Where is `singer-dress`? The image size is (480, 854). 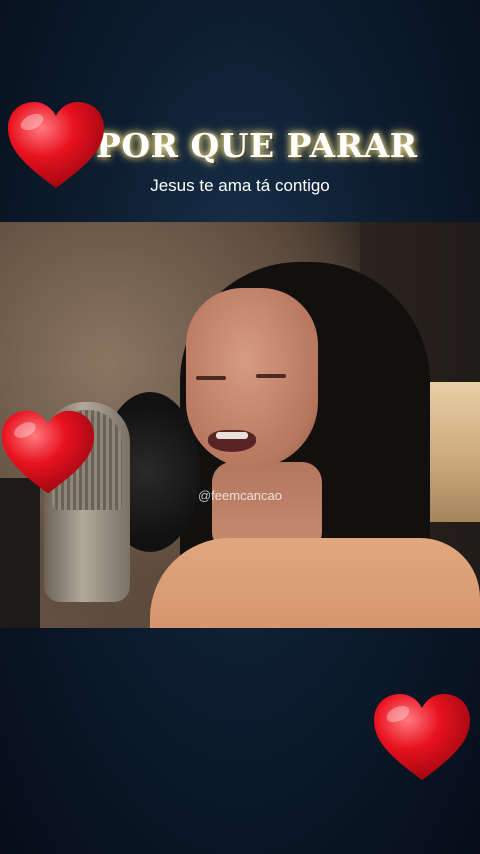 singer-dress is located at coordinates (315, 583).